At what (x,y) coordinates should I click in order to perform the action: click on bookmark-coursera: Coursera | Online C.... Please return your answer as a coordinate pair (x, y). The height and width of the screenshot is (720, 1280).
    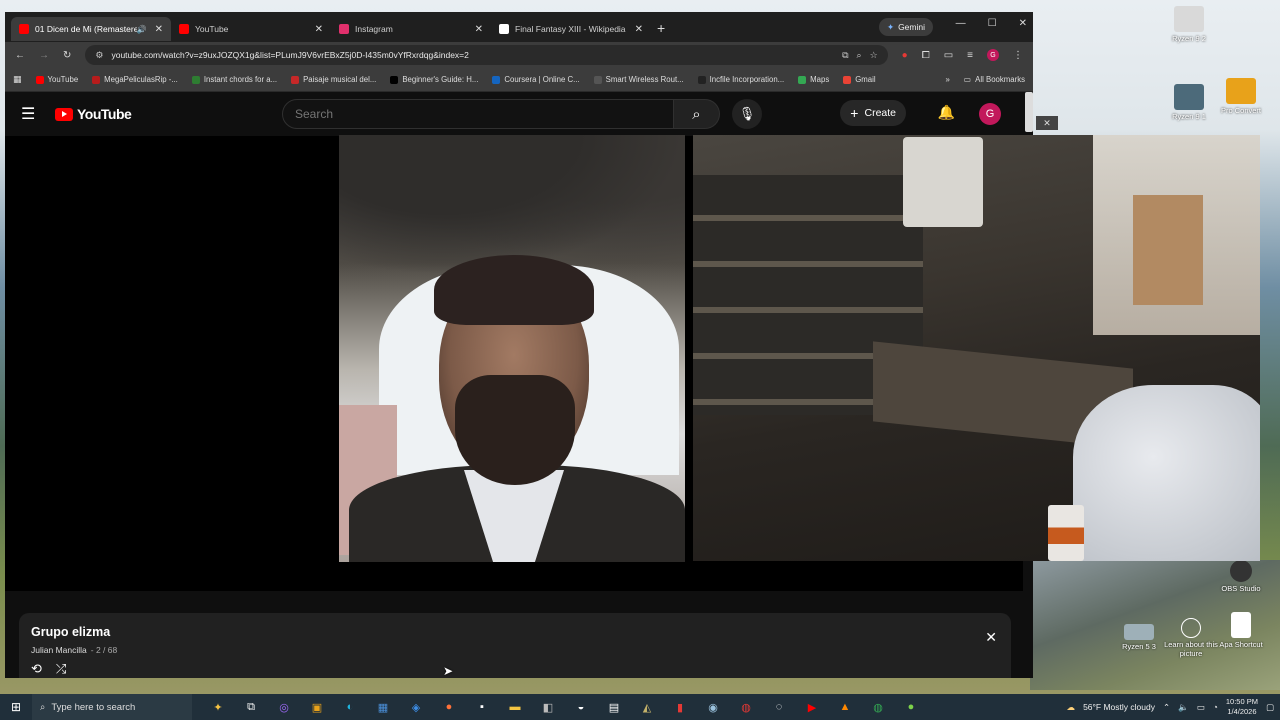
    Looking at the image, I should click on (536, 79).